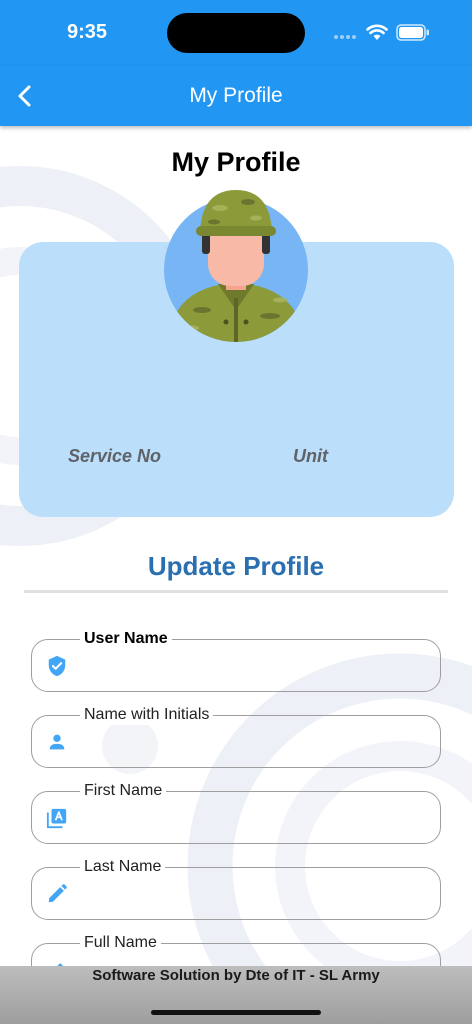 The image size is (472, 1024). I want to click on verified-shield-icon, so click(57, 666).